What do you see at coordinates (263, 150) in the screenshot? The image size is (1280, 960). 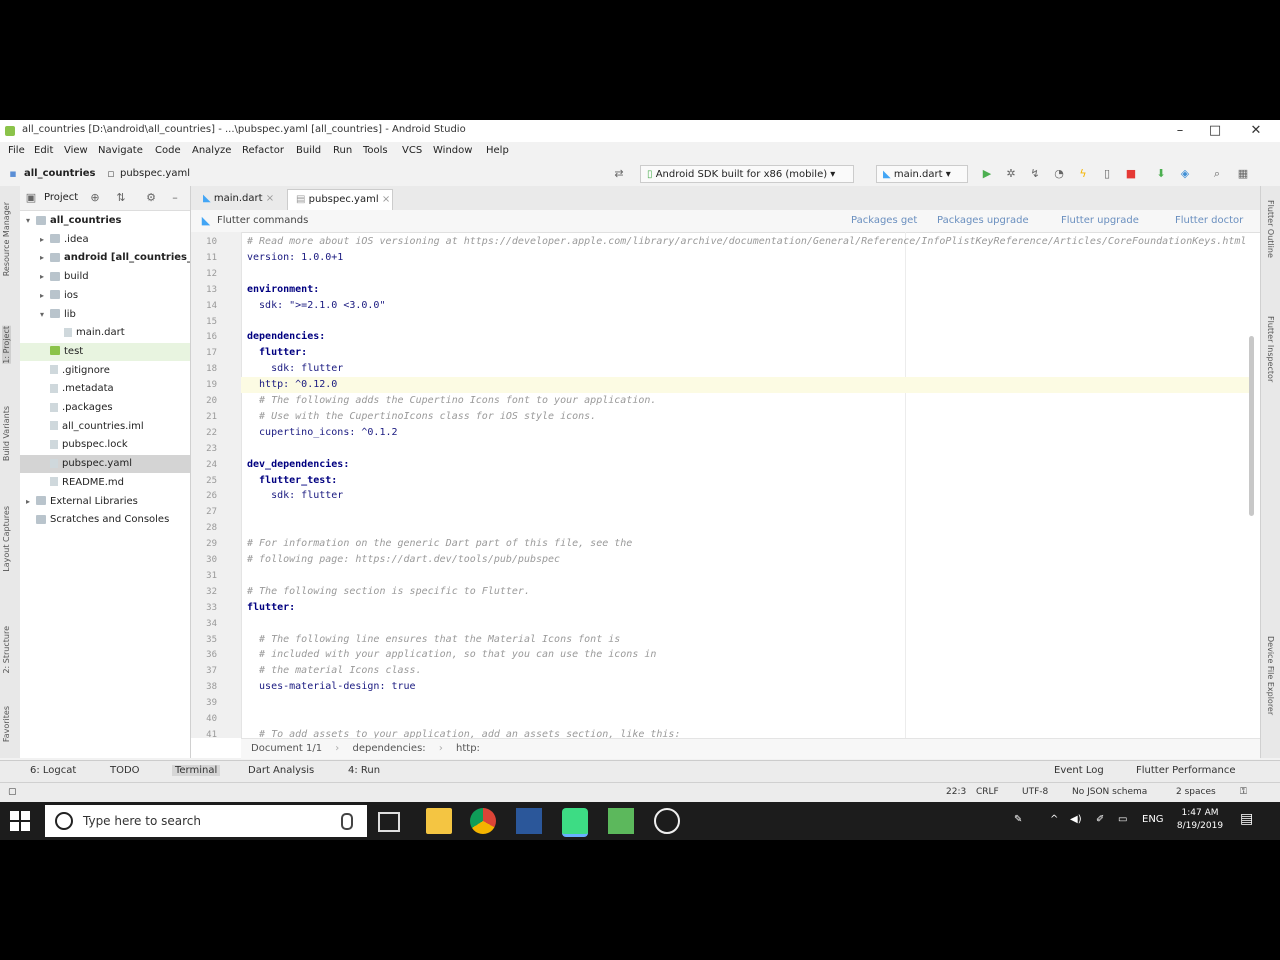 I see `menu-refactor: Refactor` at bounding box center [263, 150].